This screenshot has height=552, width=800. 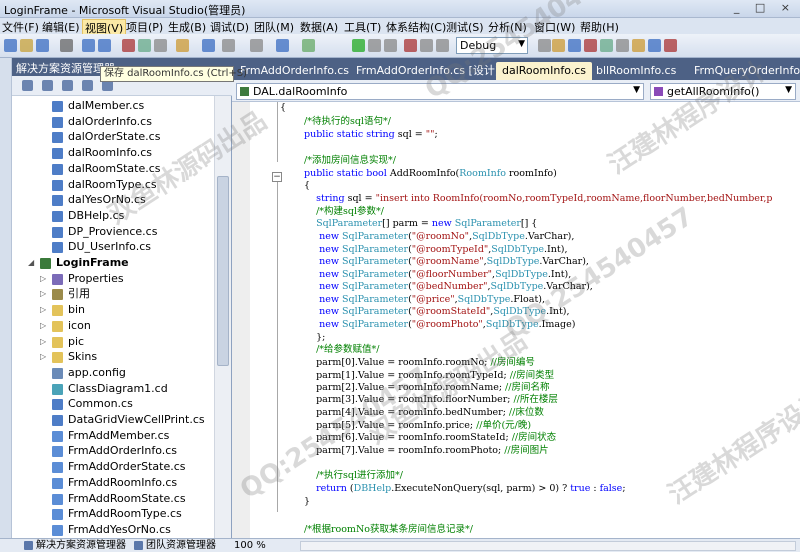 What do you see at coordinates (114, 530) in the screenshot?
I see `tree-item: FrmAddYesOrNo.cs` at bounding box center [114, 530].